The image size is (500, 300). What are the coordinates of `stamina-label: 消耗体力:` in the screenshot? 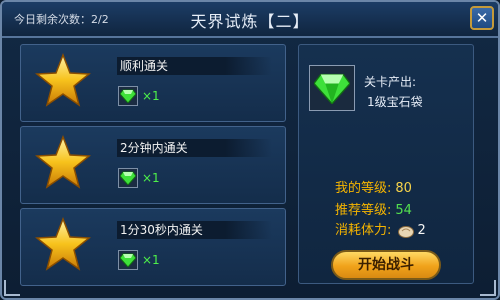 It's located at (363, 230).